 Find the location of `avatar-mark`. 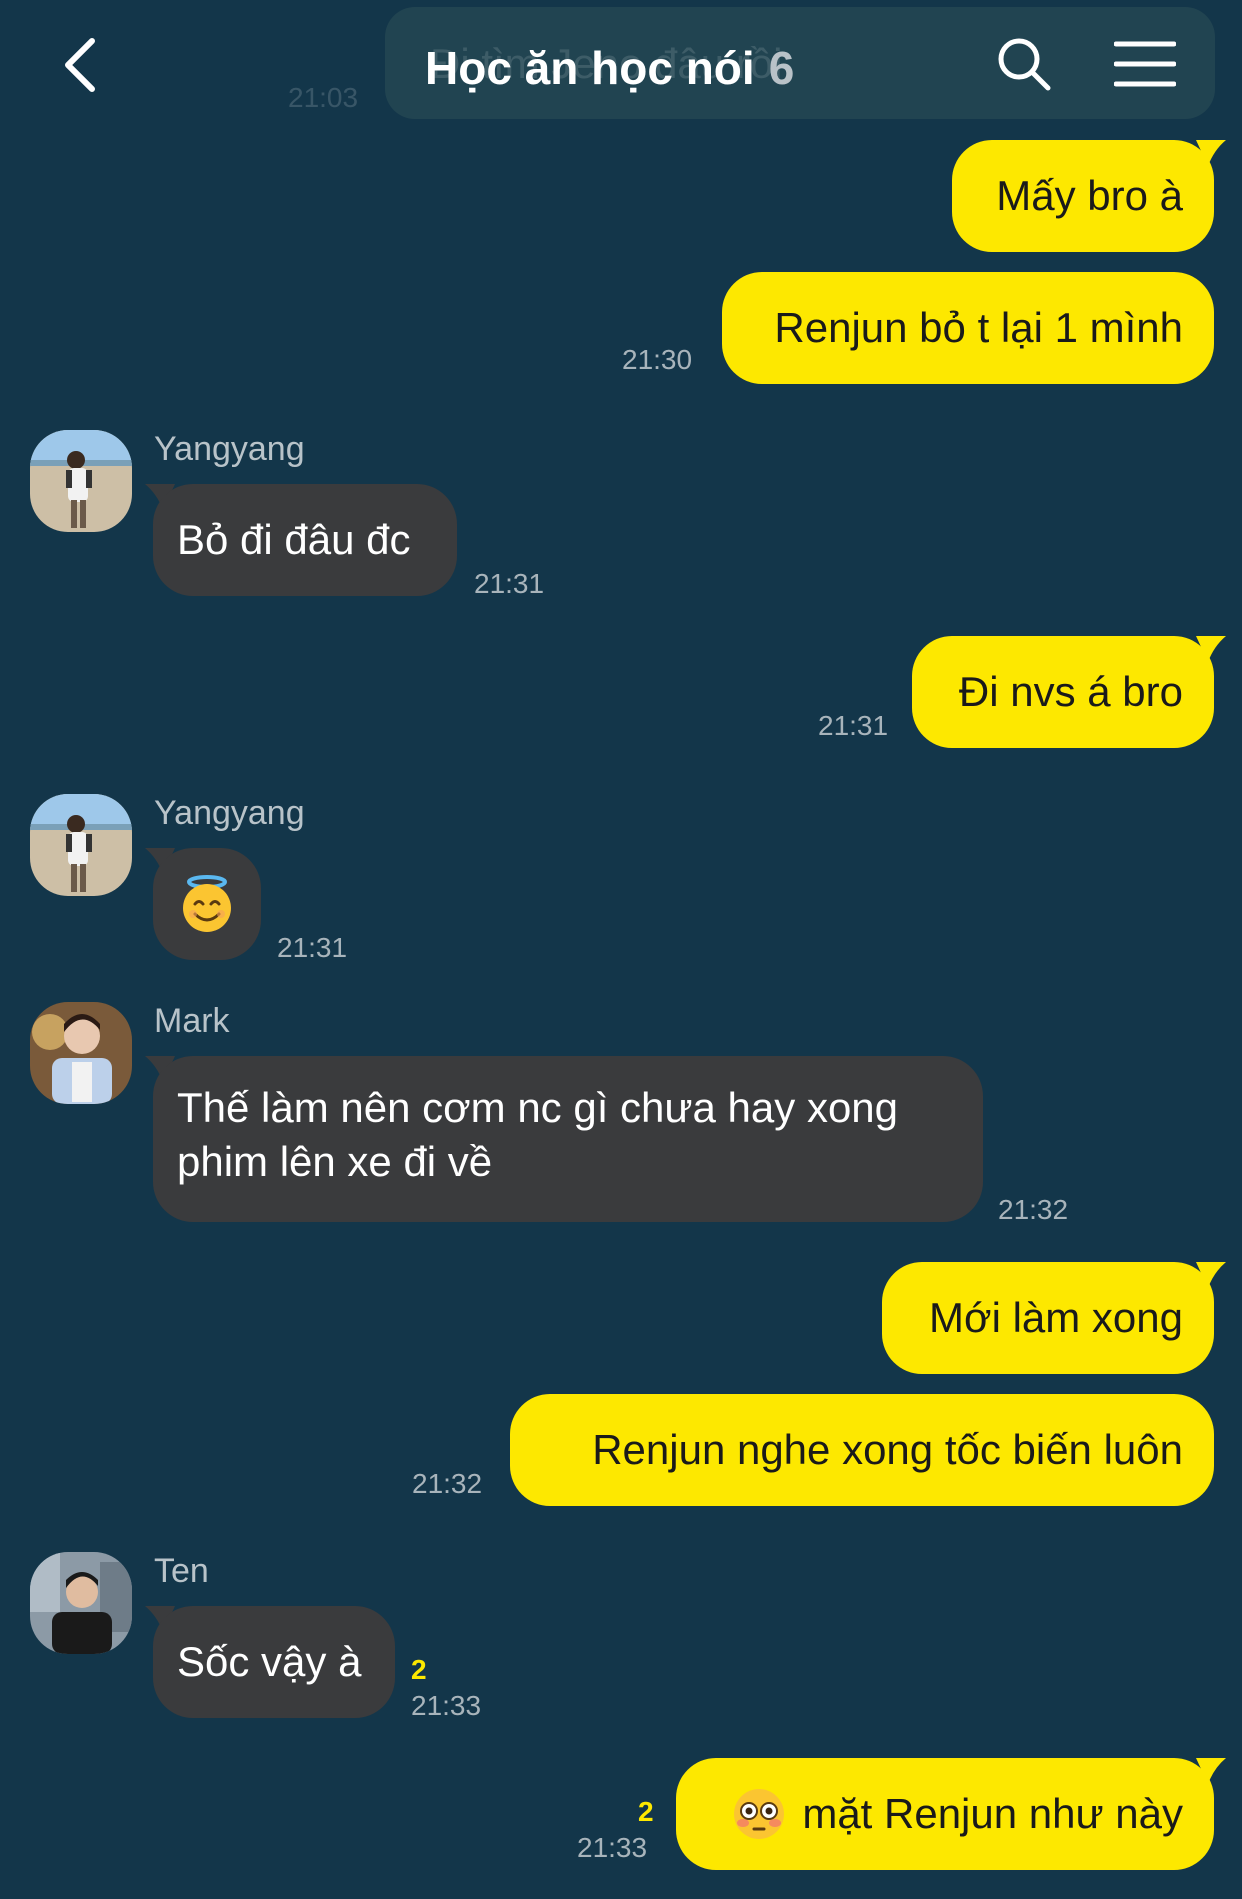

avatar-mark is located at coordinates (81, 1053).